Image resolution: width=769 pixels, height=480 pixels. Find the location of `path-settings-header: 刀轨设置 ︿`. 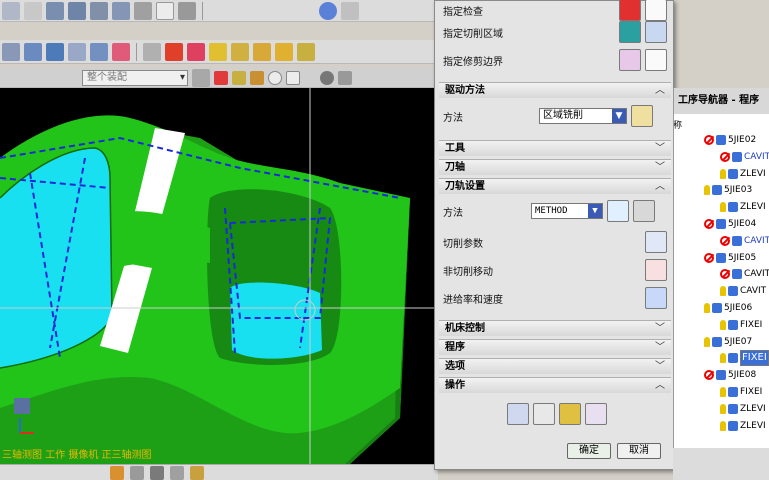

path-settings-header: 刀轨设置 ︿ is located at coordinates (555, 186).